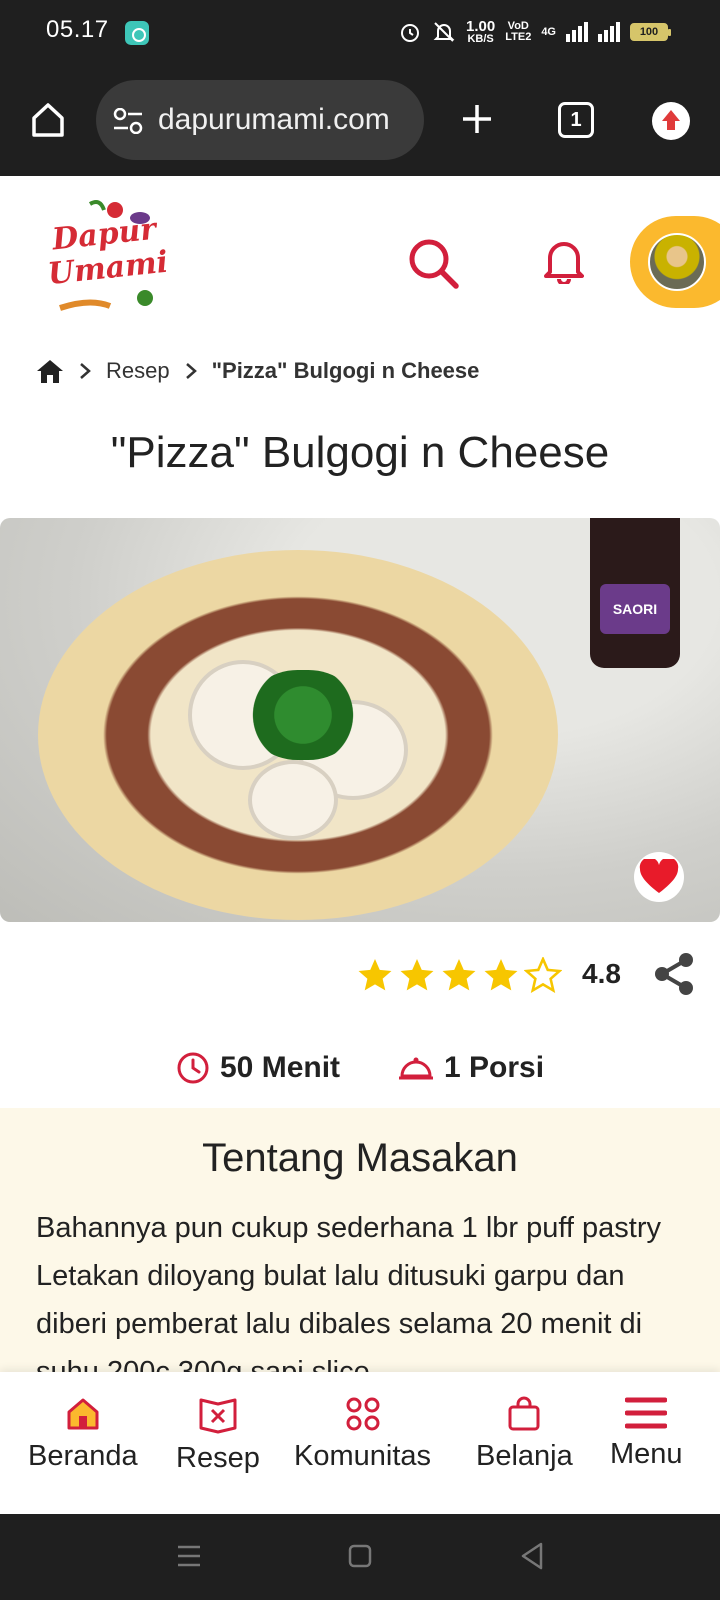 The height and width of the screenshot is (1600, 720). Describe the element at coordinates (138, 371) in the screenshot. I see `breadcrumb-item-resep: Resep` at that location.